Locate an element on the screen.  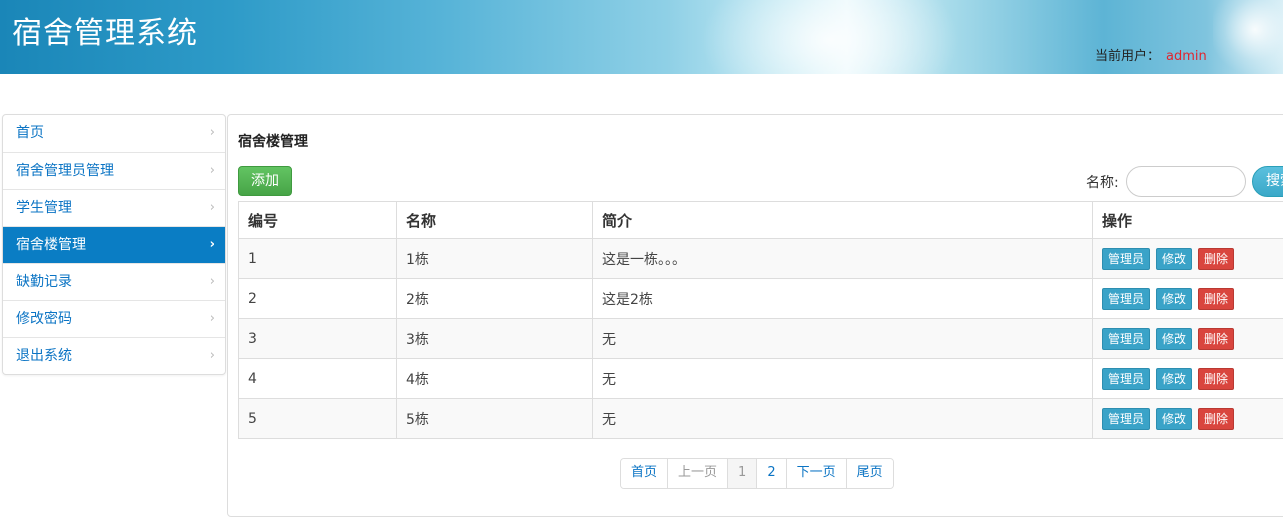
cell-desc: 这是一栋。。。 is located at coordinates (842, 258).